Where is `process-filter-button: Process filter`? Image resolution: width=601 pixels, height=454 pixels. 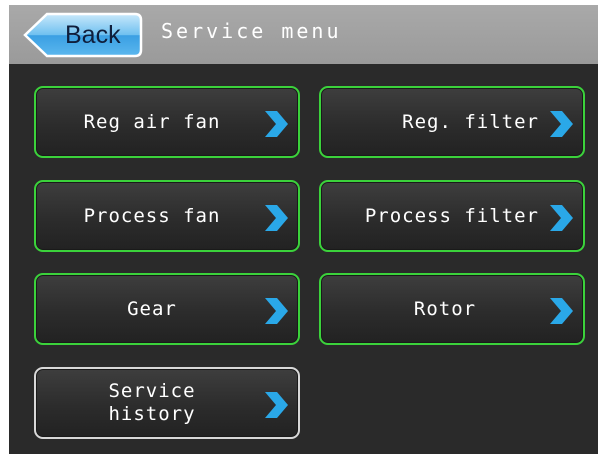 process-filter-button: Process filter is located at coordinates (452, 216).